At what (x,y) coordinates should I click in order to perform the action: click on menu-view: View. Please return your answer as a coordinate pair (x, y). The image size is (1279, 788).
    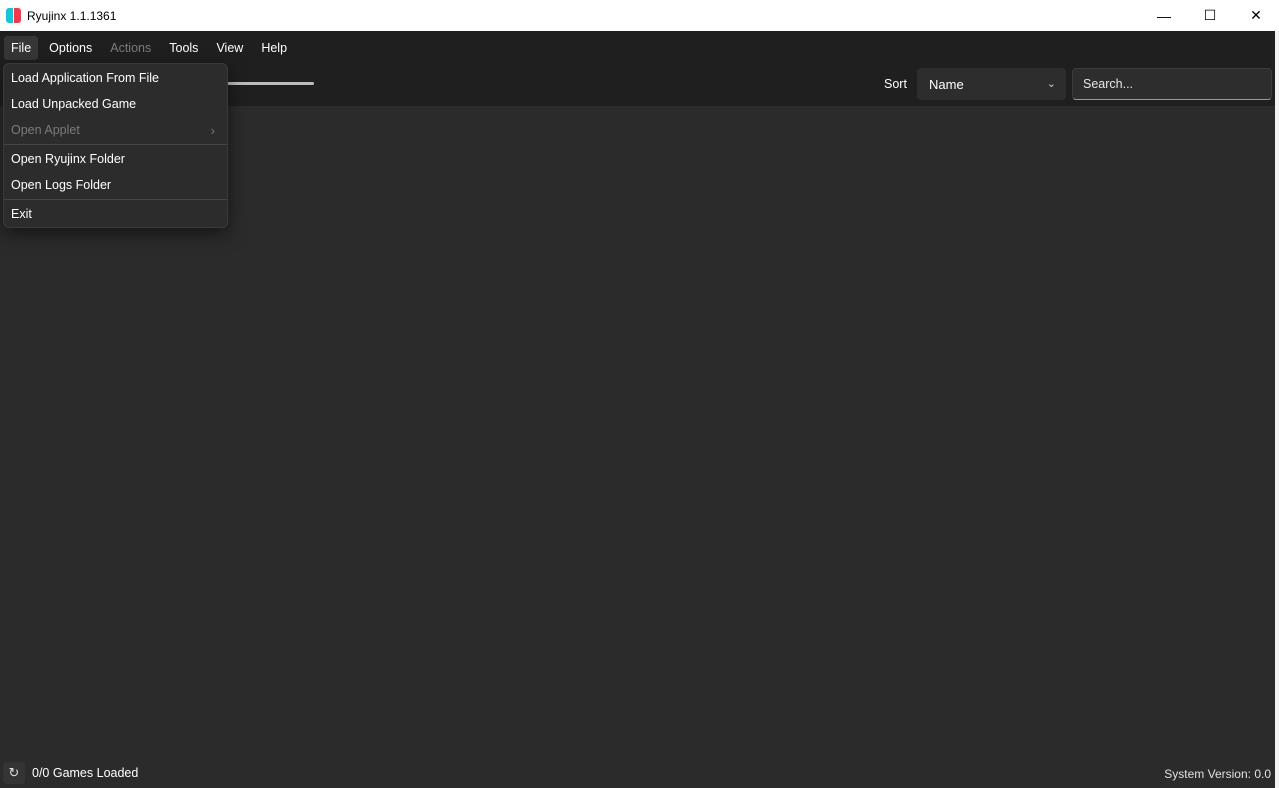
    Looking at the image, I should click on (229, 48).